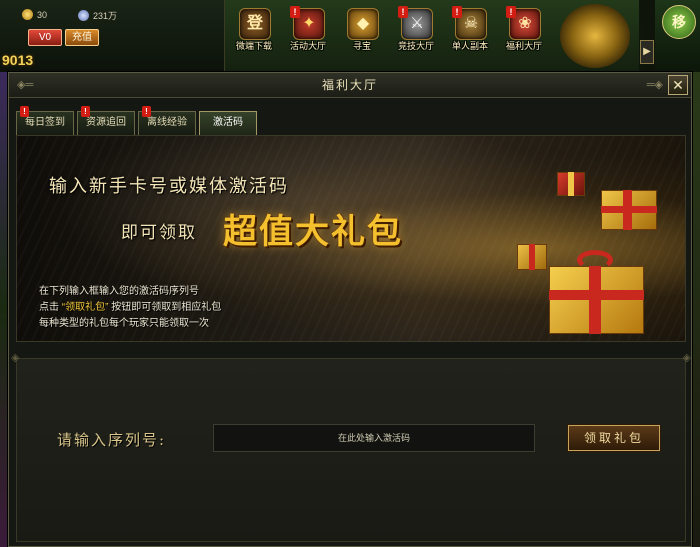 Image resolution: width=700 pixels, height=547 pixels. Describe the element at coordinates (415, 46) in the screenshot. I see `arena-hall-label: 竞技大厅` at that location.